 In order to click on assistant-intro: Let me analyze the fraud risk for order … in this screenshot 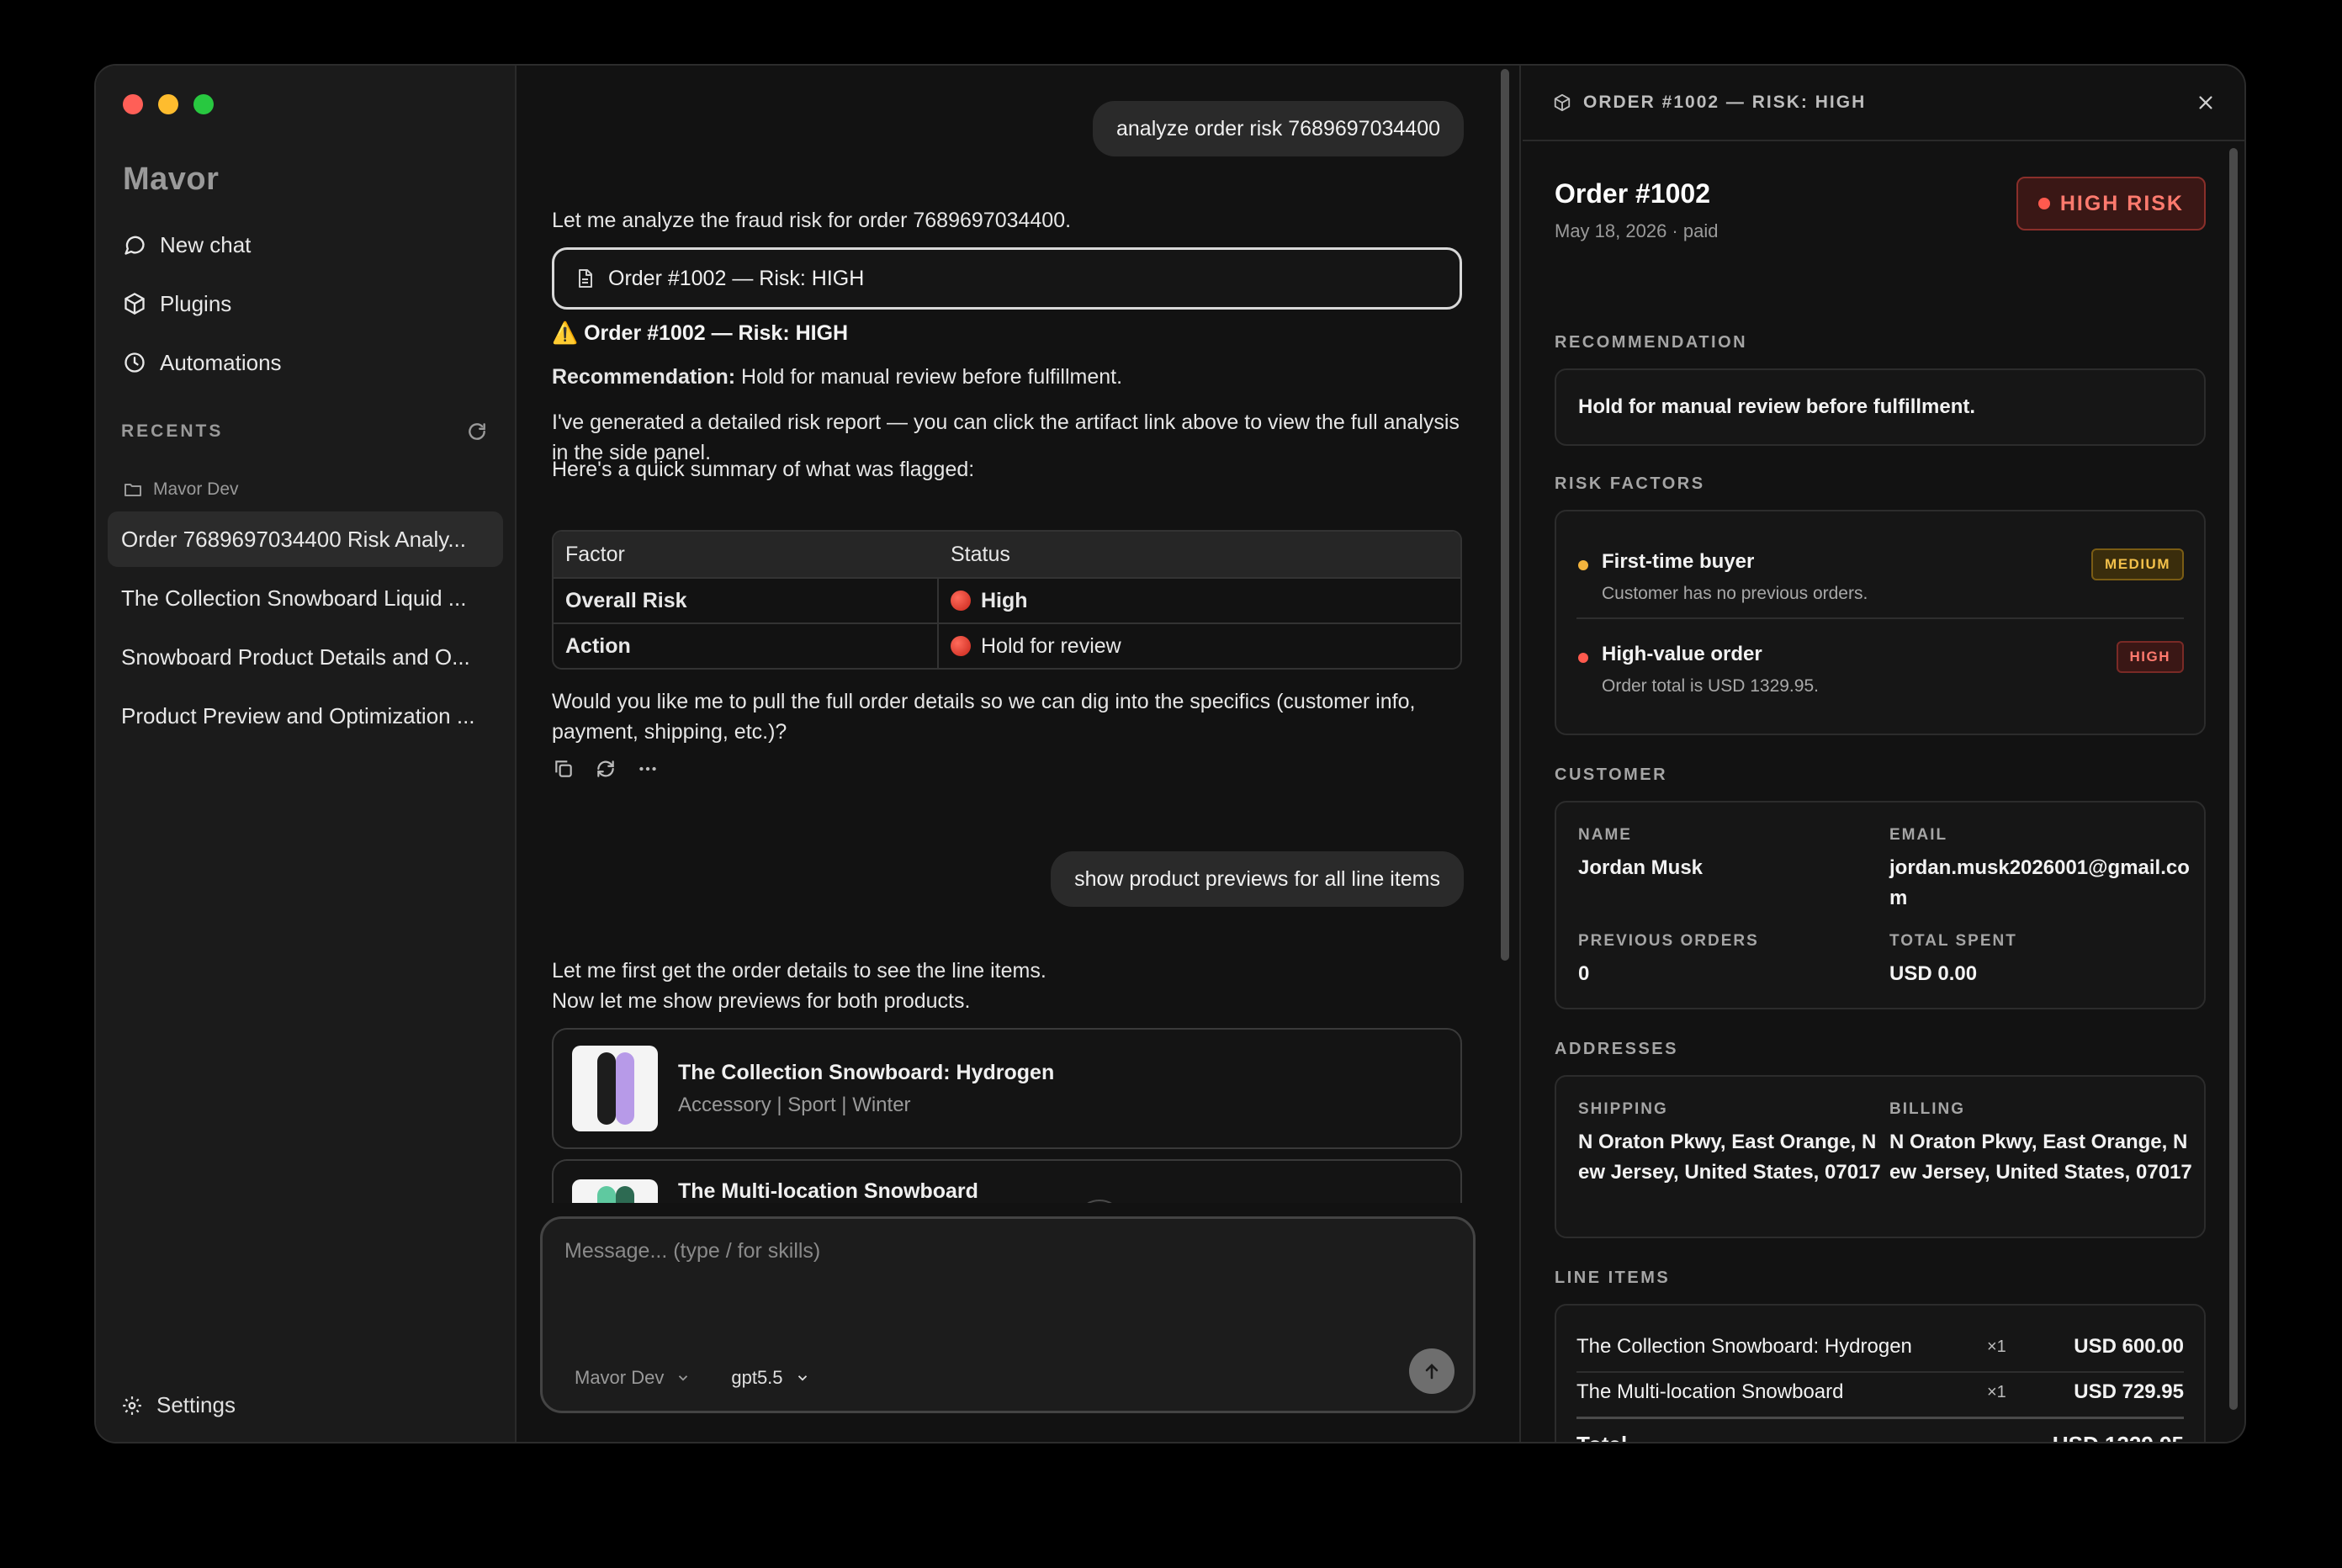, I will do `click(812, 220)`.